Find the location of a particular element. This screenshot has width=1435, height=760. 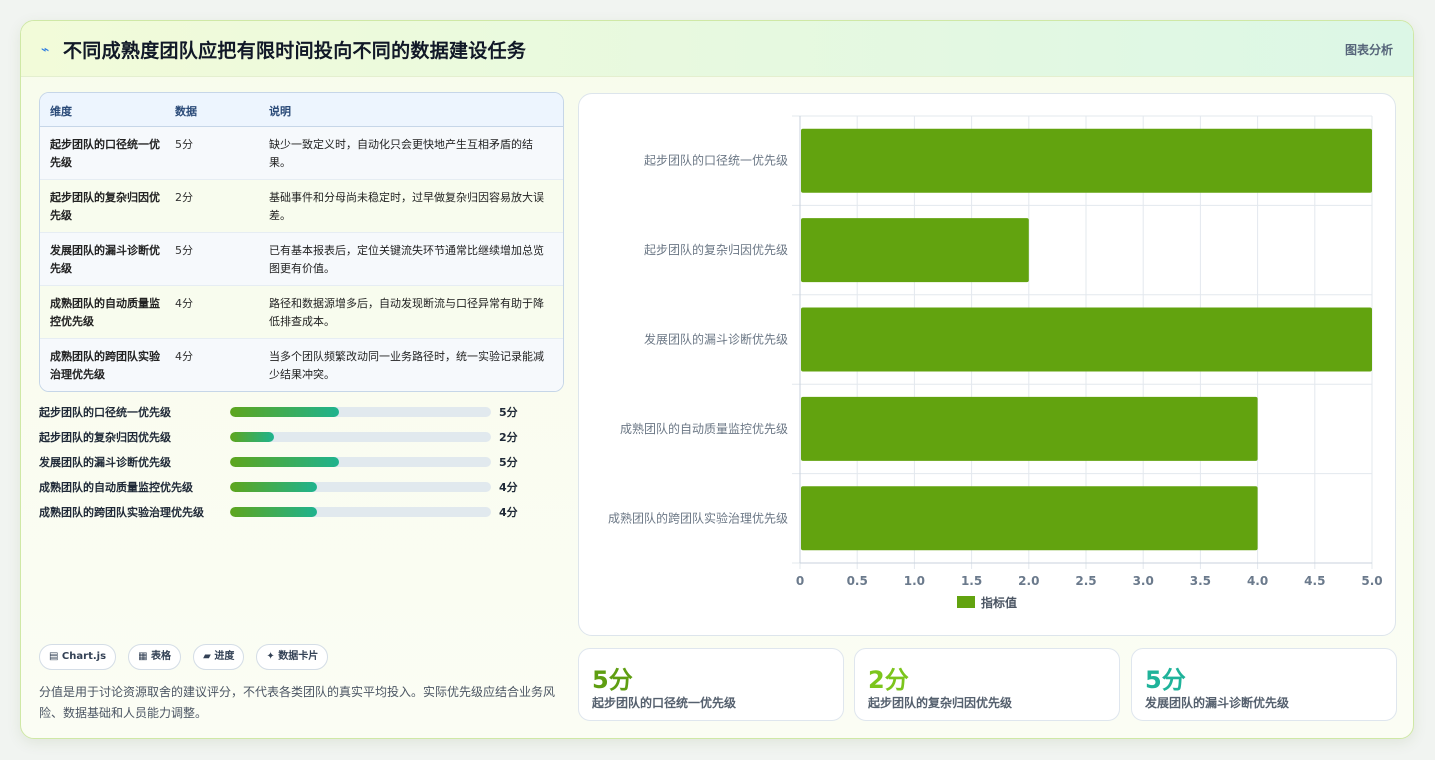

progress-label: 起步团队的口径统一优先级 is located at coordinates (105, 412).